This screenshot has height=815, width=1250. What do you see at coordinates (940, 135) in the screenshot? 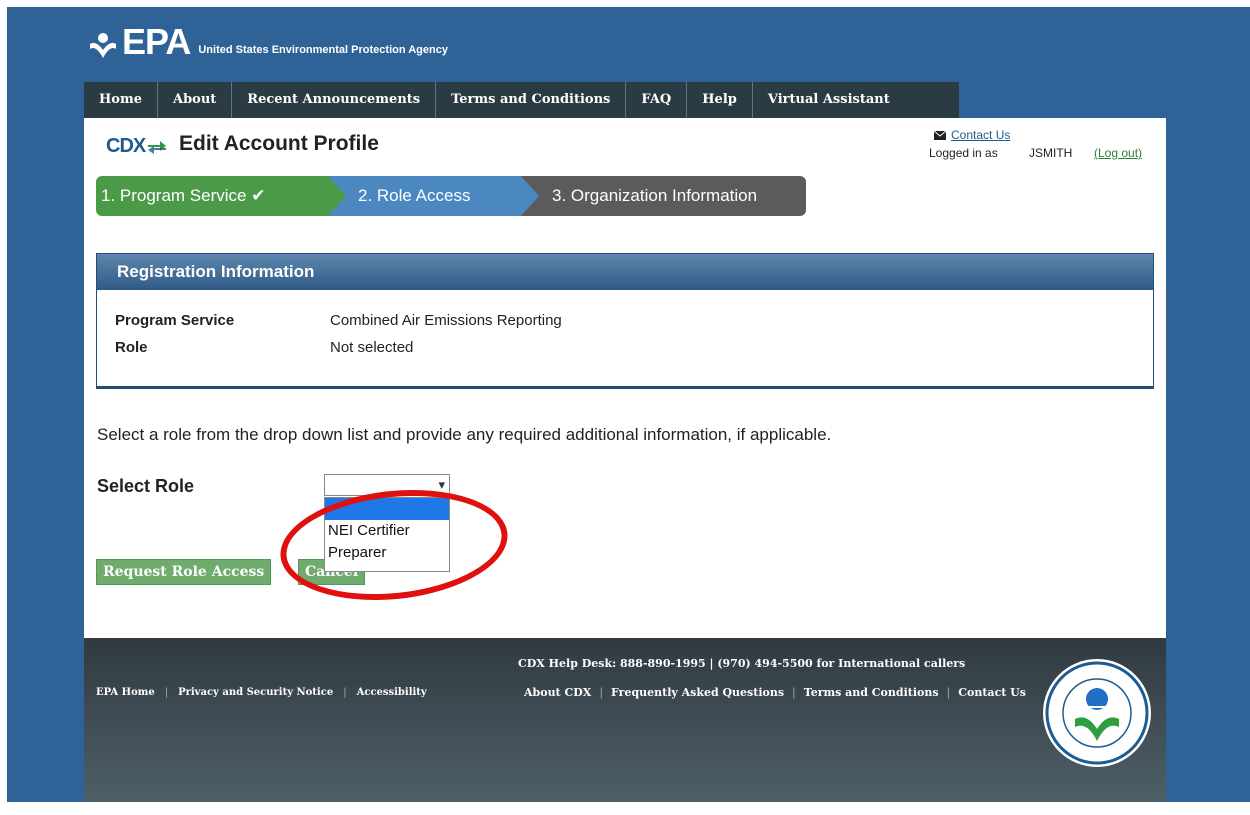
I see `envelope-icon` at bounding box center [940, 135].